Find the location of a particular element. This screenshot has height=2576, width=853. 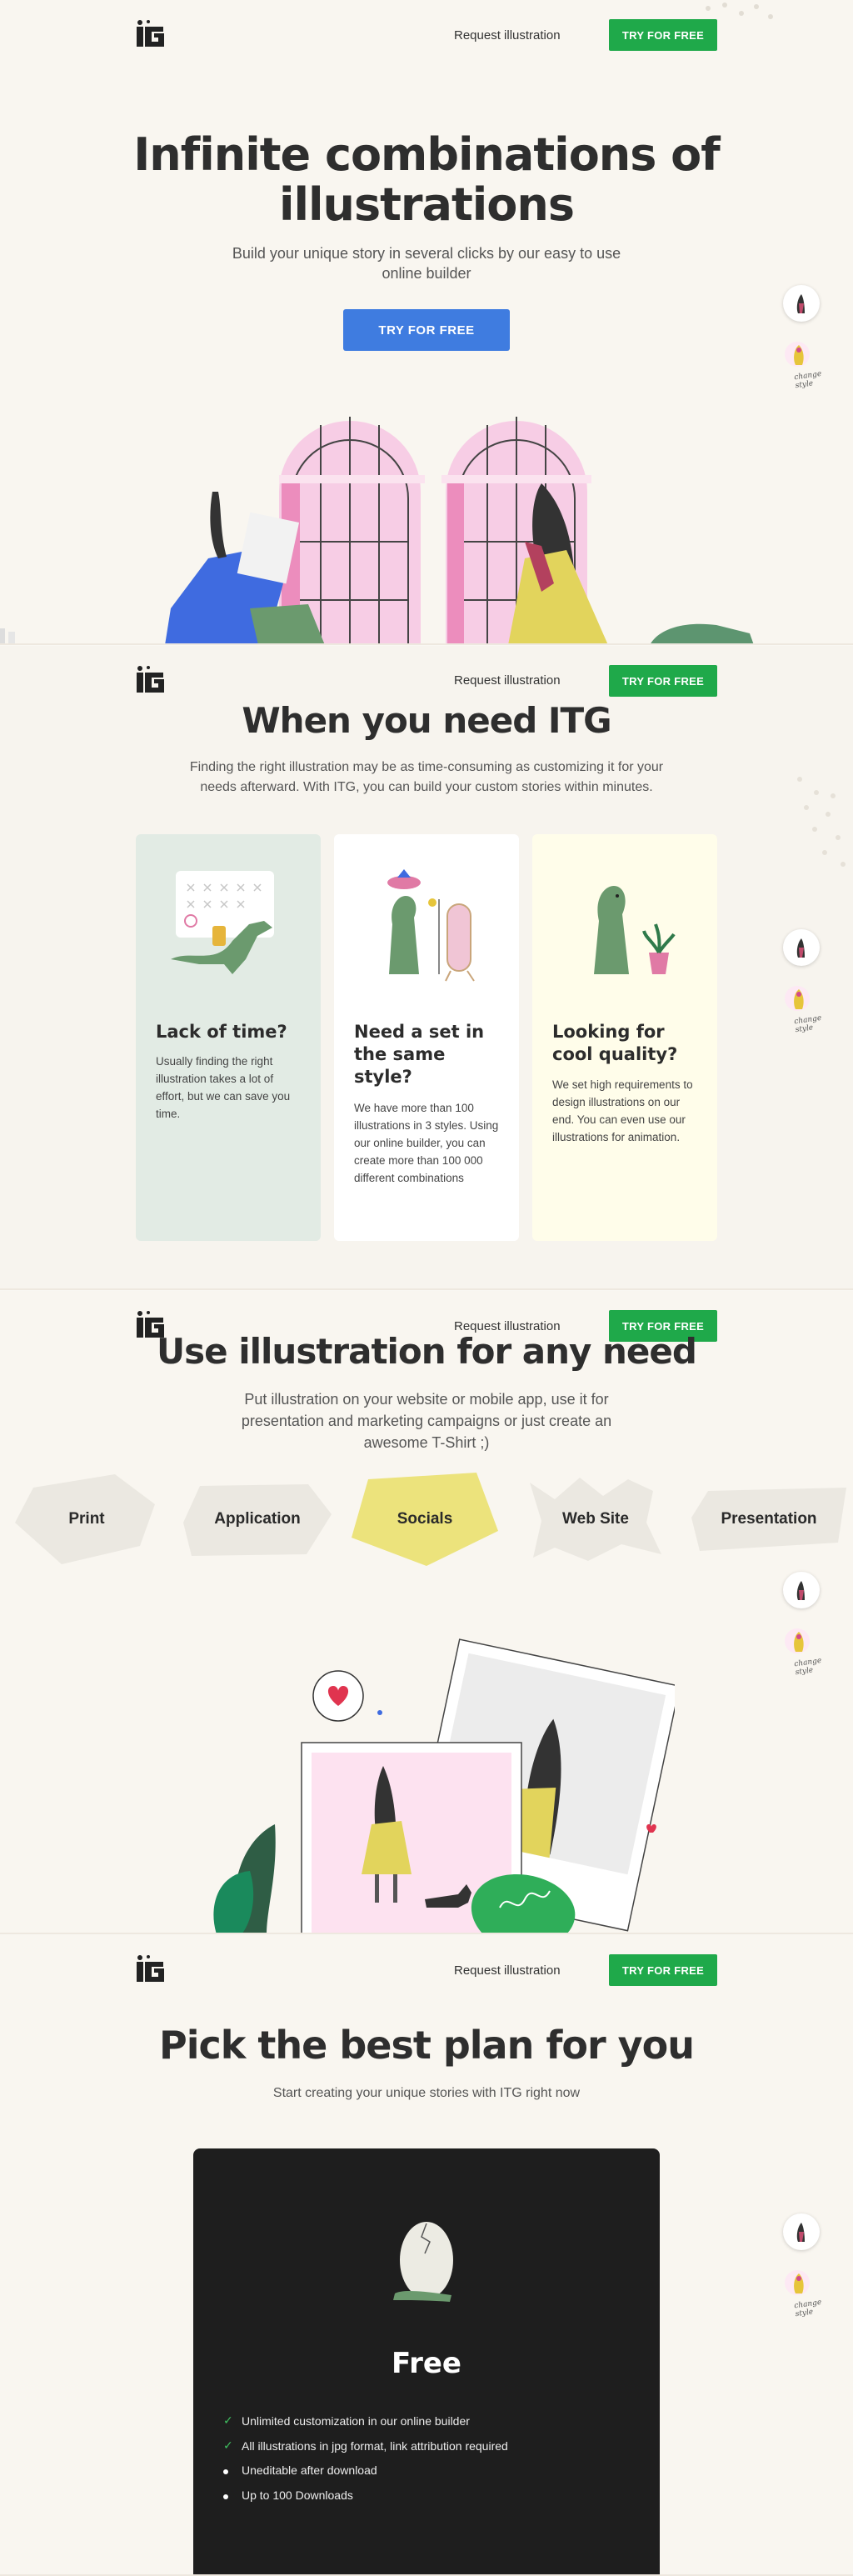

use-title: Use illustration for any need is located at coordinates (427, 1351).